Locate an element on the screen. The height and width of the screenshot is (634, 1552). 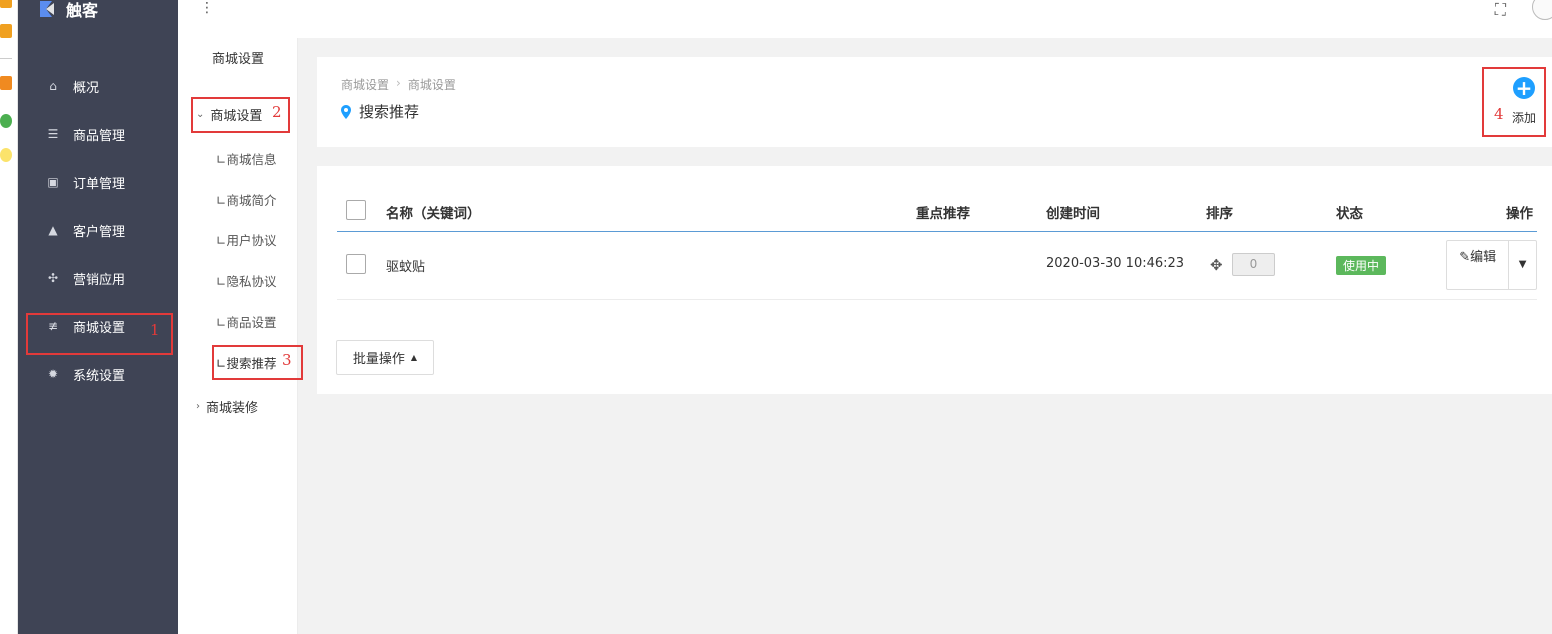
strip-divider is located at coordinates (6, 58).